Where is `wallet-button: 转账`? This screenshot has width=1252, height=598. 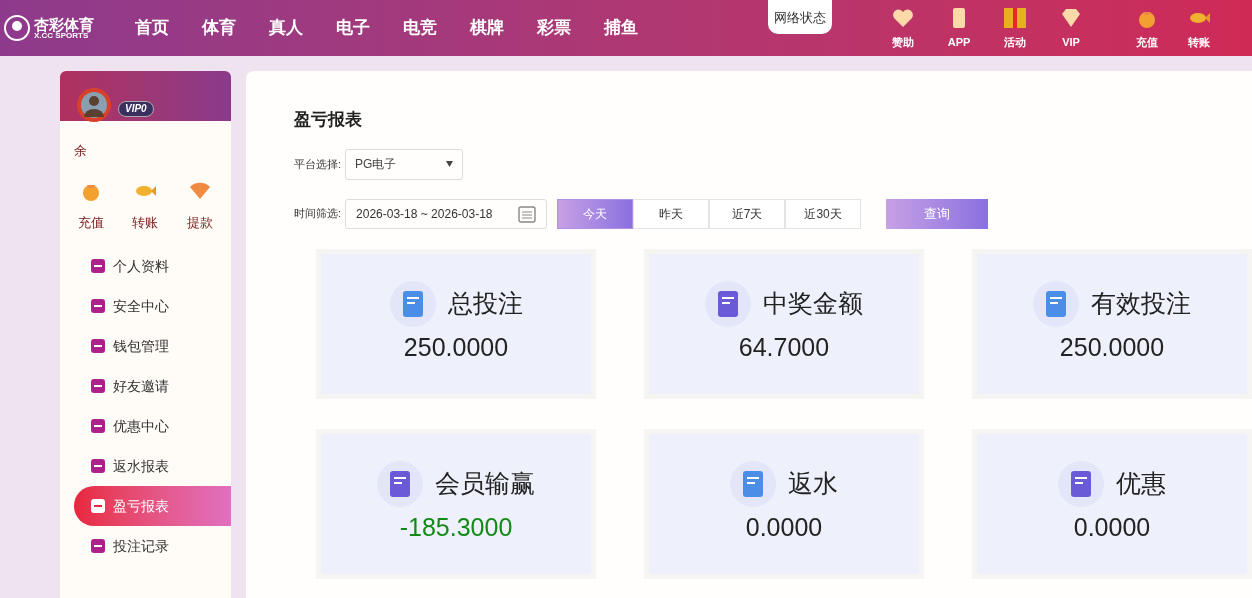 wallet-button: 转账 is located at coordinates (1199, 28).